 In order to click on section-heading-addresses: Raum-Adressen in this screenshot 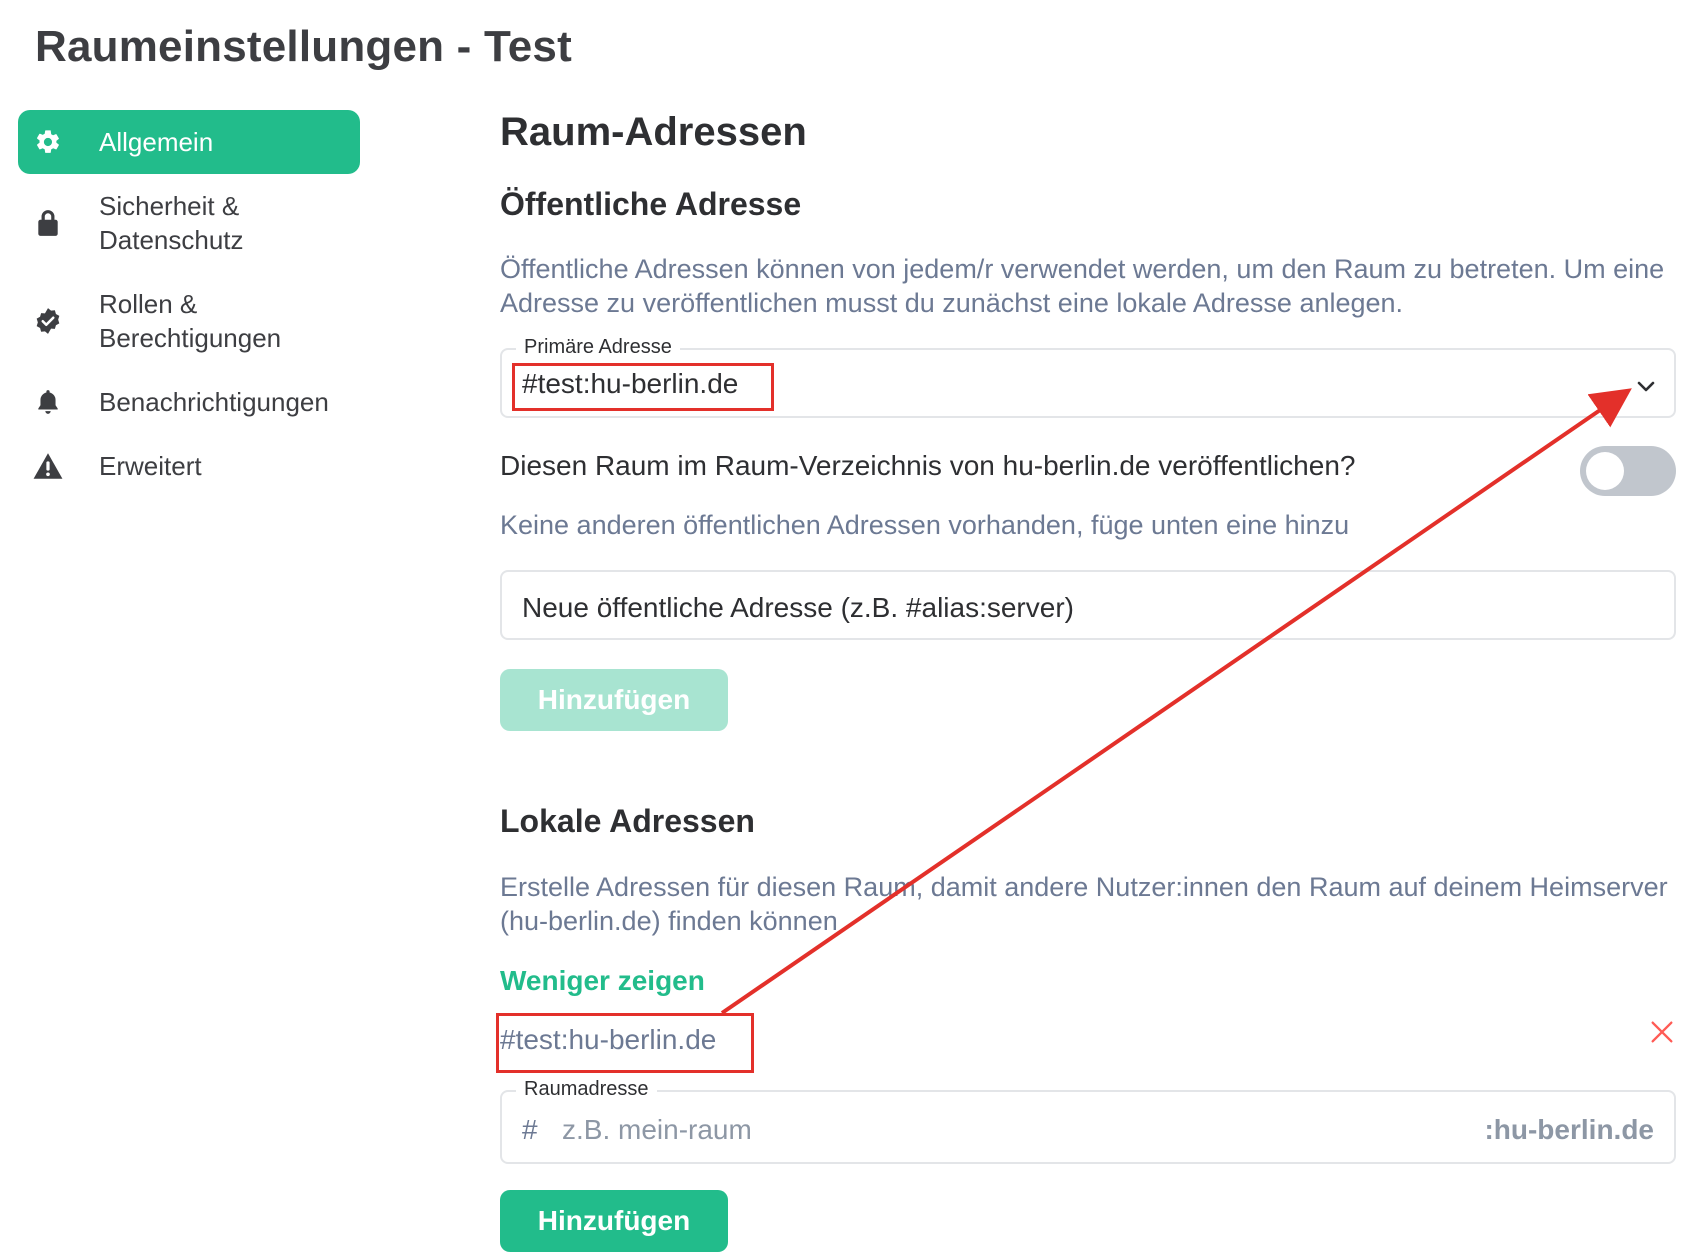, I will do `click(653, 132)`.